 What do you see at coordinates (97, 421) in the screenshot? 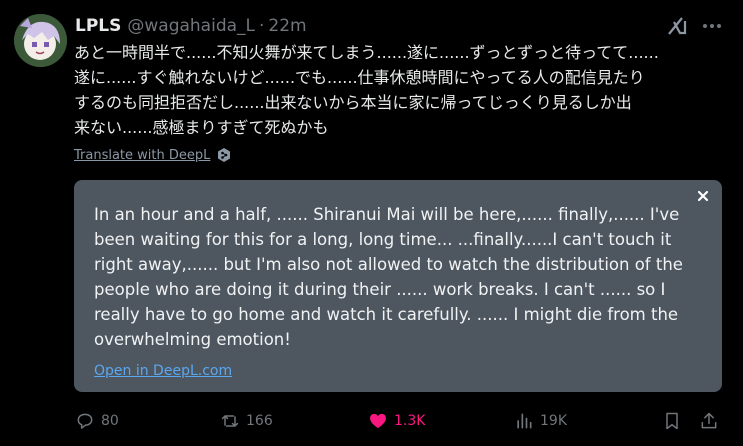
I see `reply-button: 80` at bounding box center [97, 421].